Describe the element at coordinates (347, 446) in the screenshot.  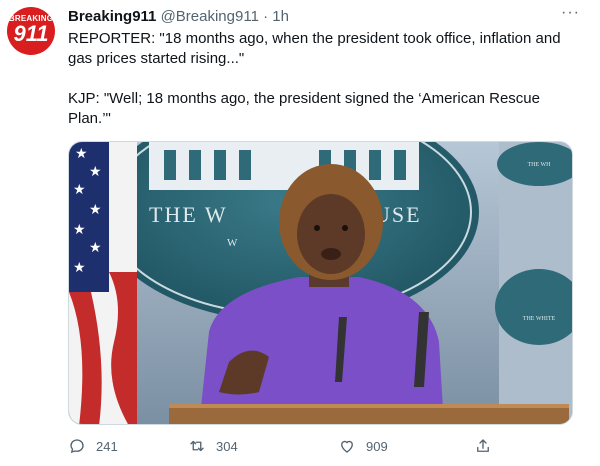
I see `heart-icon` at that location.